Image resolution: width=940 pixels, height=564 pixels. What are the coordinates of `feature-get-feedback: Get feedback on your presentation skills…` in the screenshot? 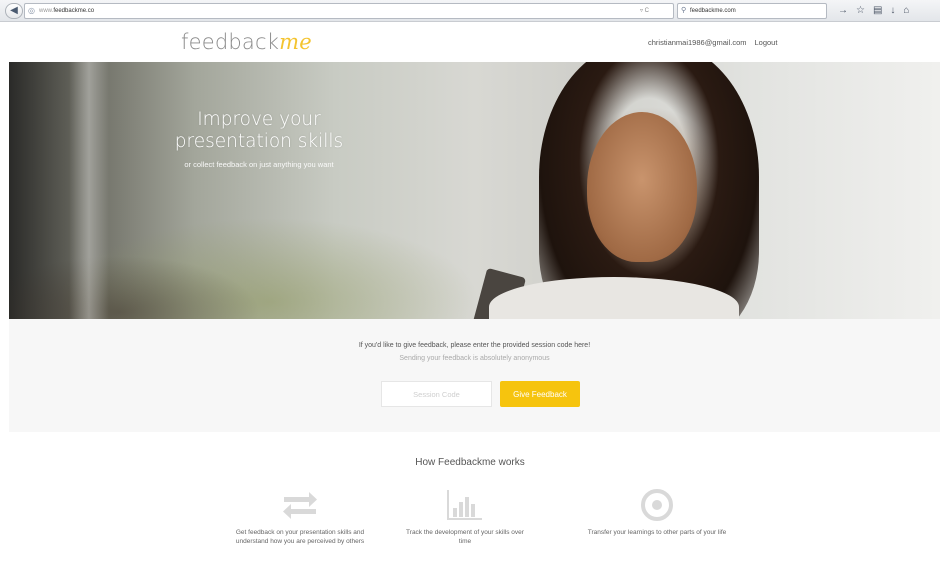 It's located at (300, 517).